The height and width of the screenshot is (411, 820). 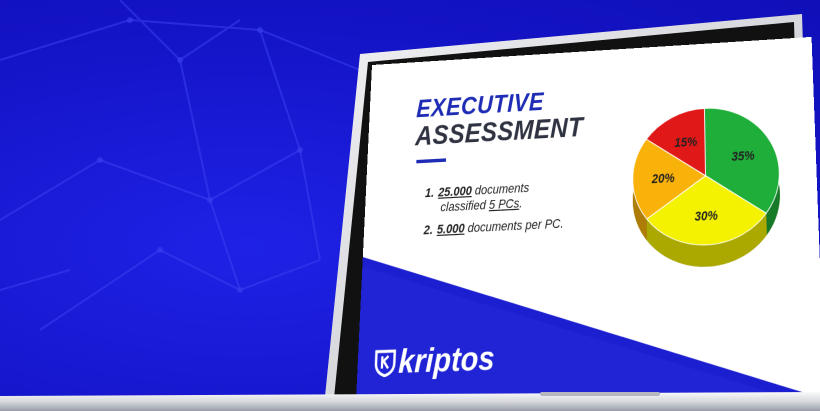 I want to click on shield-k-icon, so click(x=385, y=362).